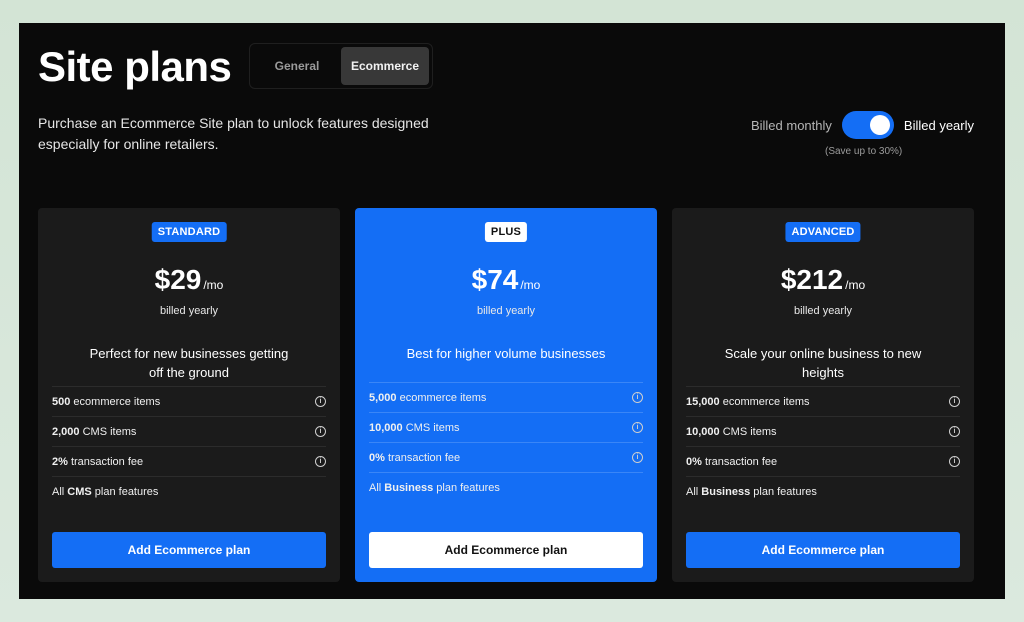 The image size is (1024, 622). What do you see at coordinates (61, 401) in the screenshot?
I see `feature-value: 500` at bounding box center [61, 401].